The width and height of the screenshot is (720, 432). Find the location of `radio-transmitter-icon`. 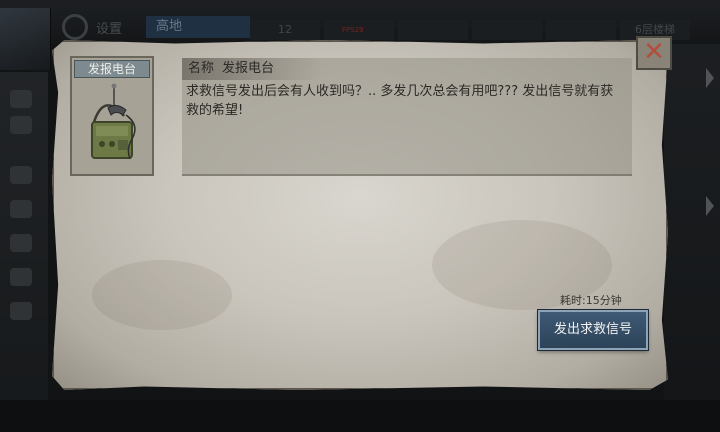

radio-transmitter-icon is located at coordinates (113, 121).